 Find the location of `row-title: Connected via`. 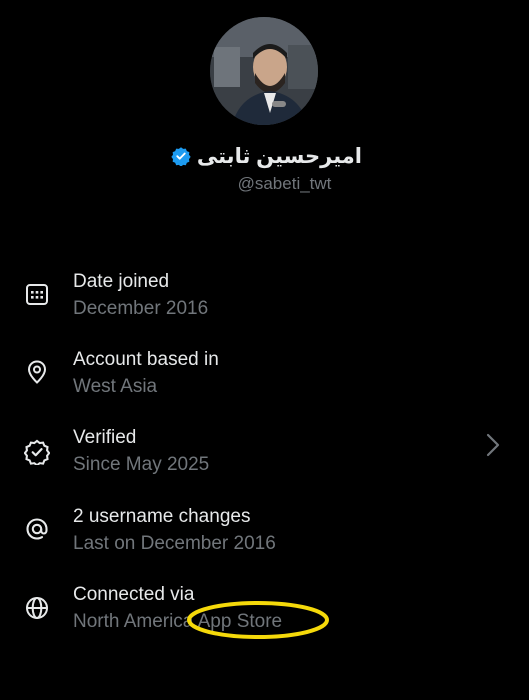

row-title: Connected via is located at coordinates (134, 594).